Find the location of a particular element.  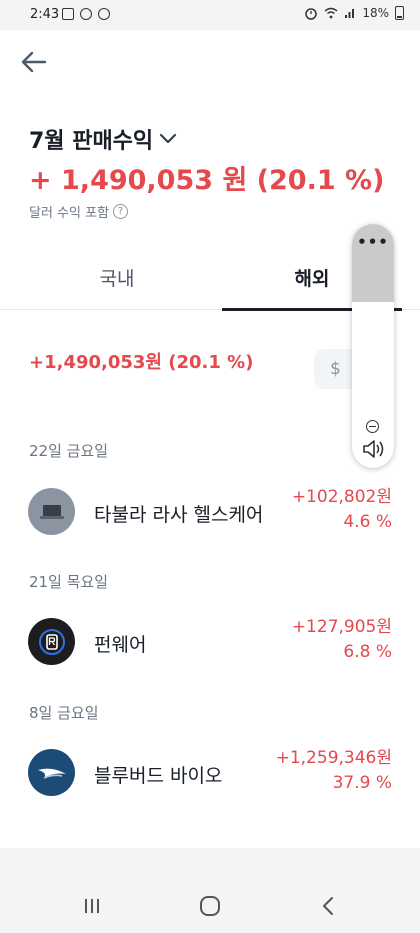

stock-logo-bluebird is located at coordinates (51, 772).